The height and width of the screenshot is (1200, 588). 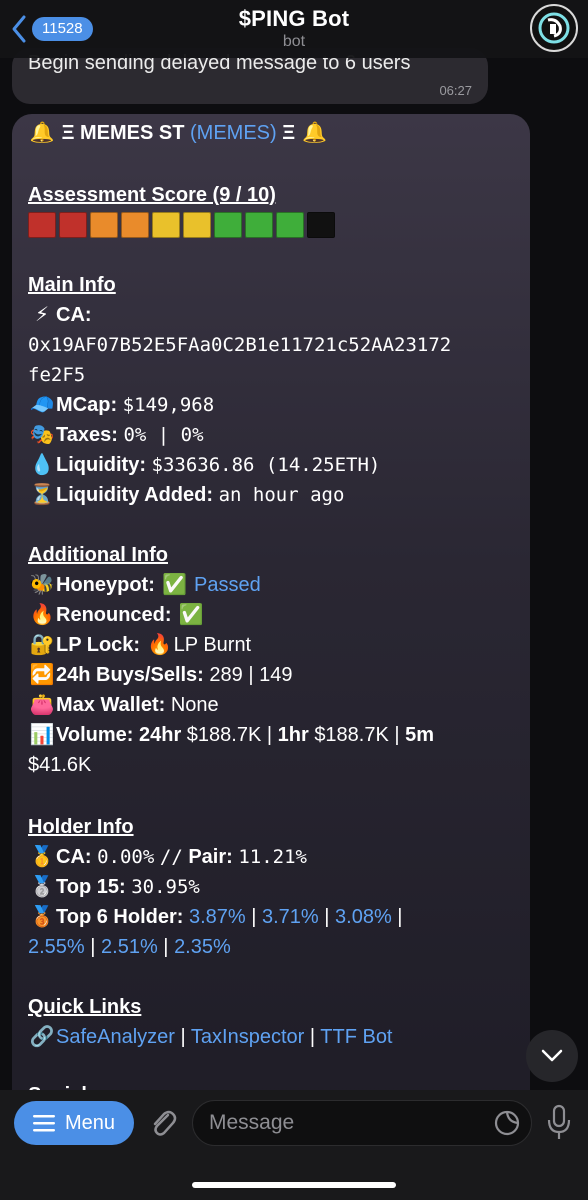 What do you see at coordinates (56, 375) in the screenshot?
I see `contract-address-cont: fe2F5` at bounding box center [56, 375].